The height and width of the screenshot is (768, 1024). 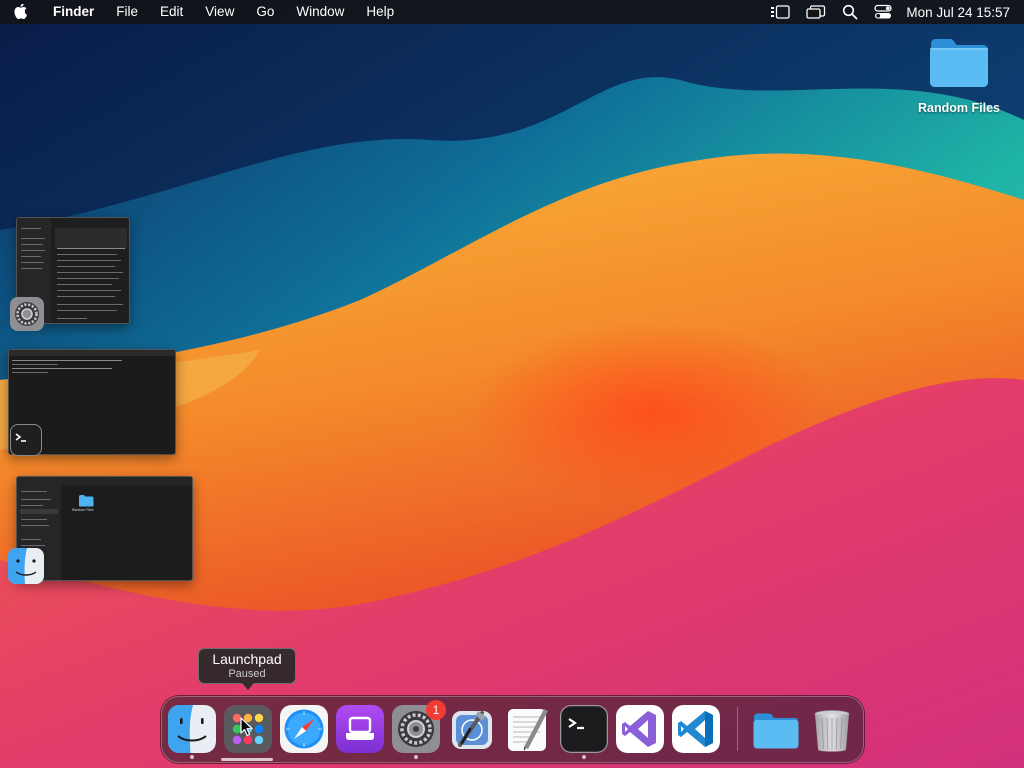 I want to click on menu-help: Help, so click(x=380, y=12).